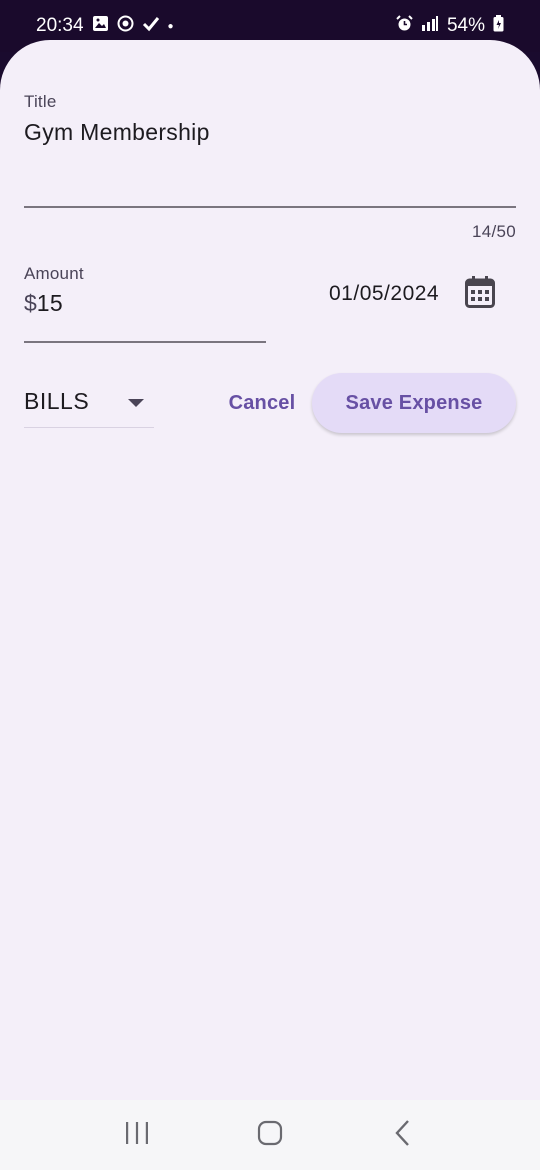  I want to click on amount-label: Amount, so click(54, 273).